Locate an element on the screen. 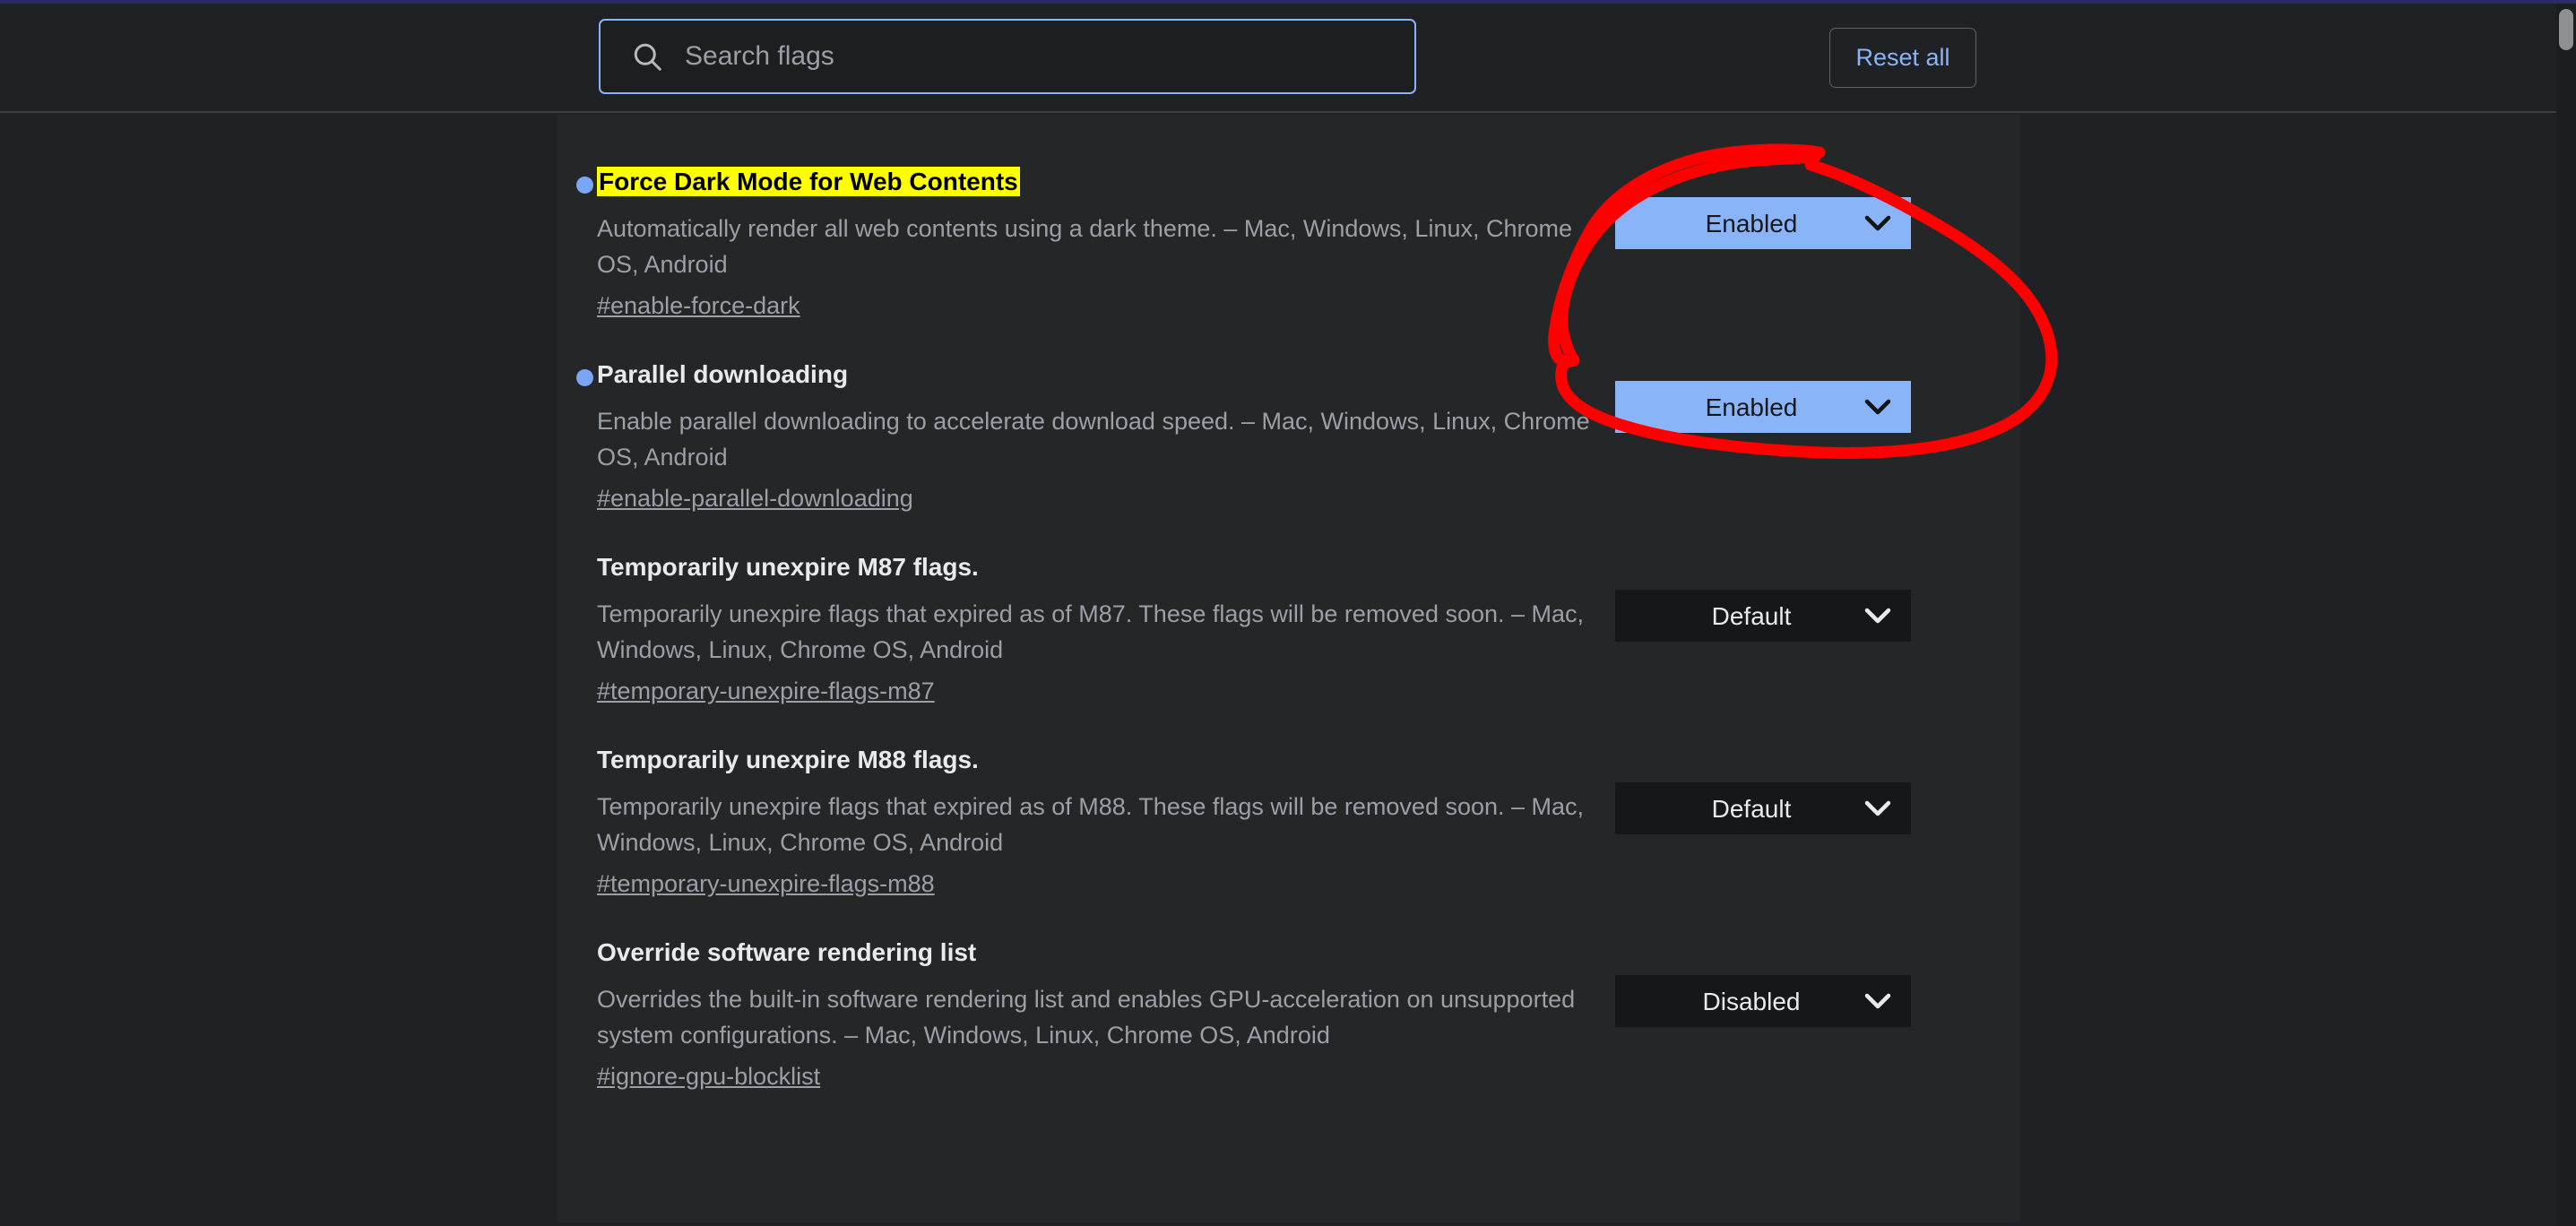 This screenshot has height=1226, width=2576. reset-all-button: Reset all is located at coordinates (1902, 58).